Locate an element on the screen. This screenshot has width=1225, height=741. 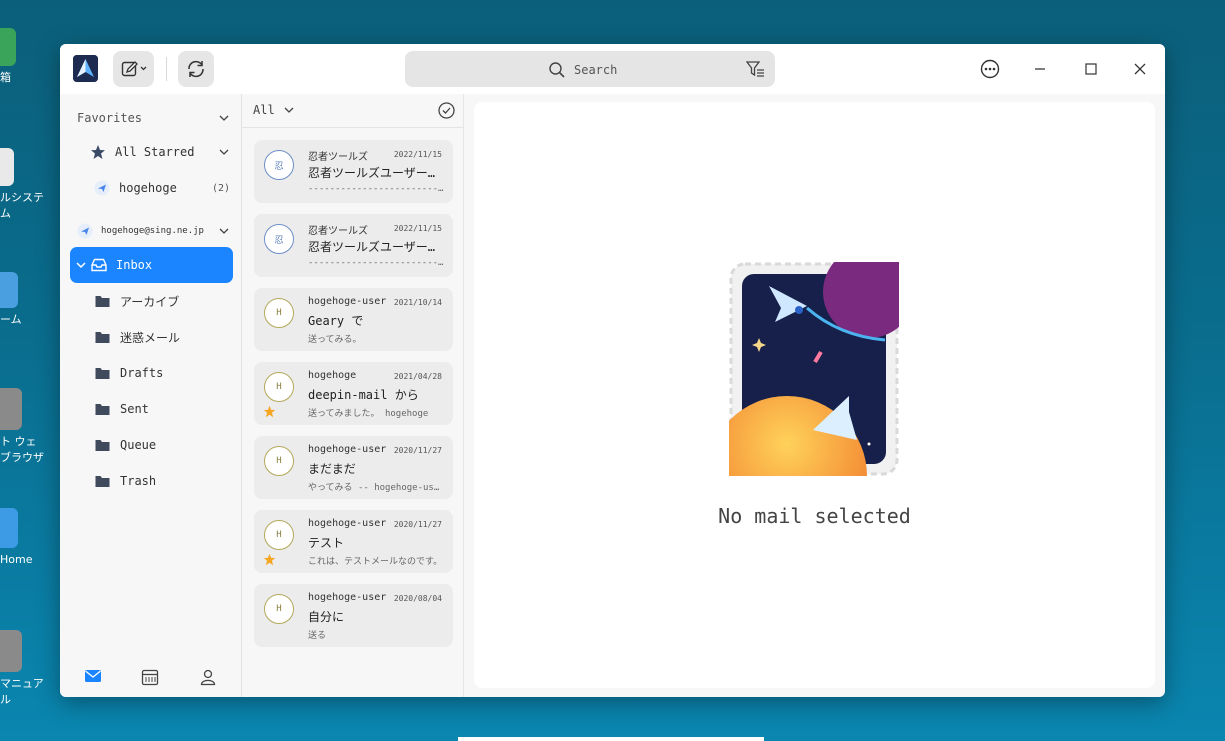
more-button is located at coordinates (990, 69).